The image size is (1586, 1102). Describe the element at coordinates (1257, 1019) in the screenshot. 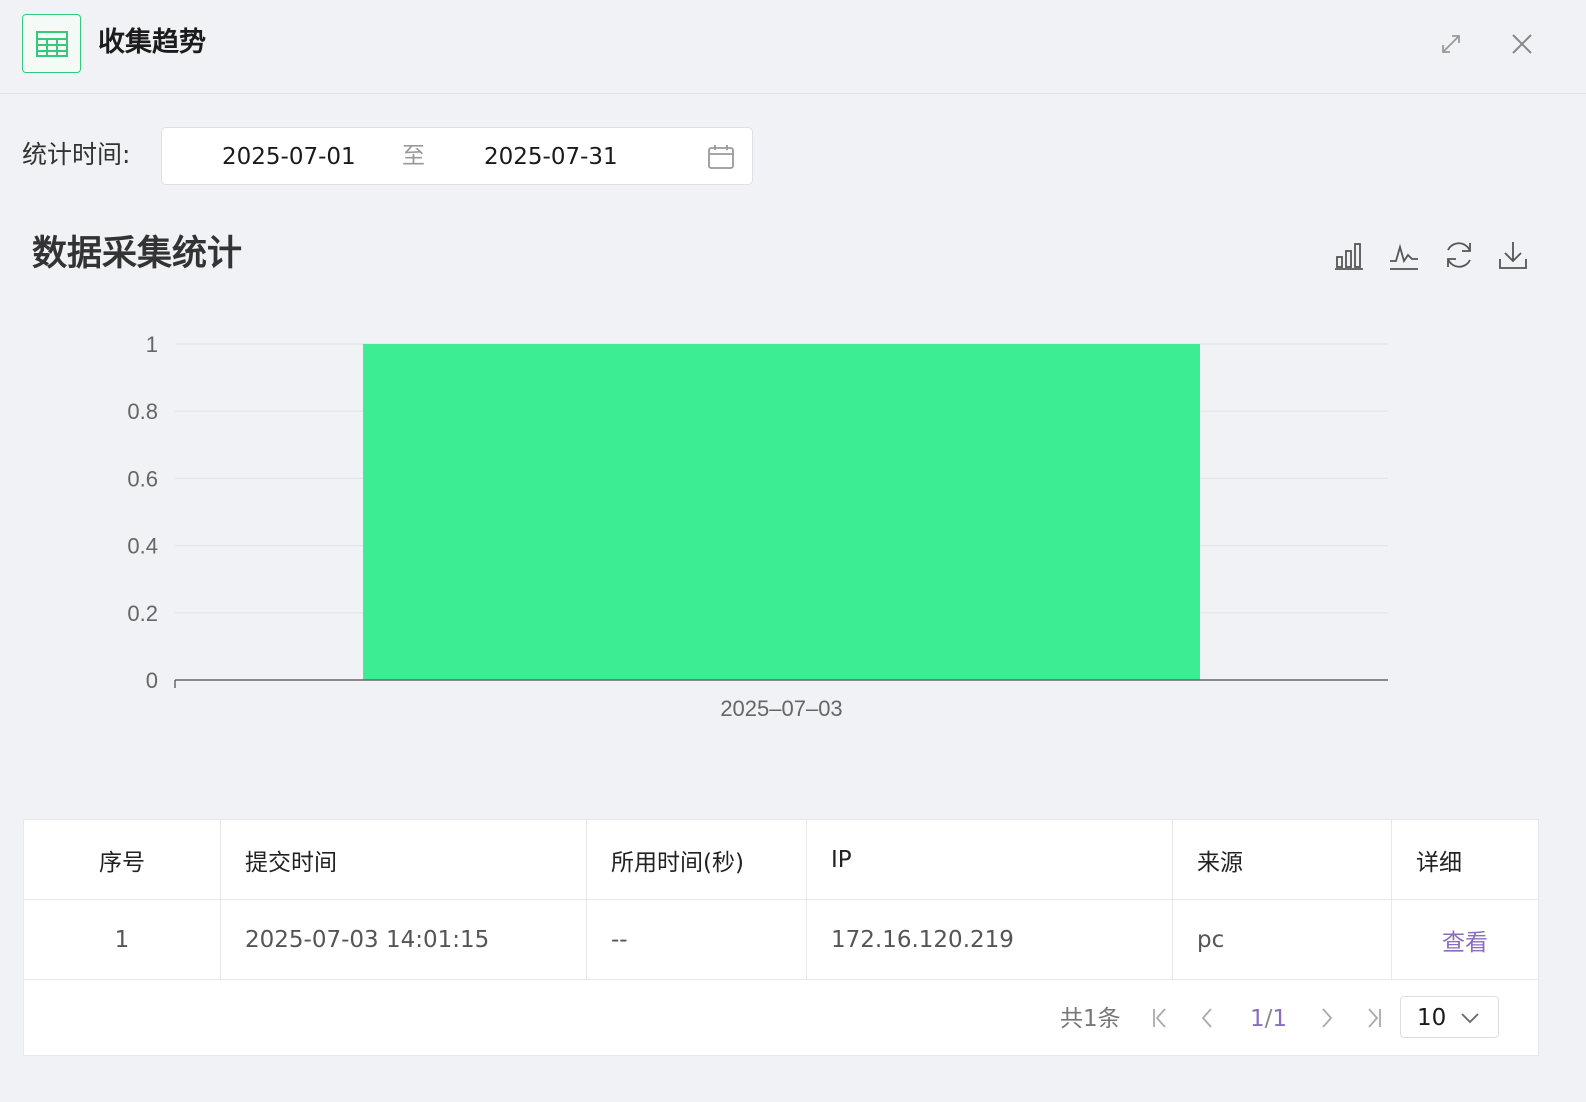

I see `current-page: 1` at that location.